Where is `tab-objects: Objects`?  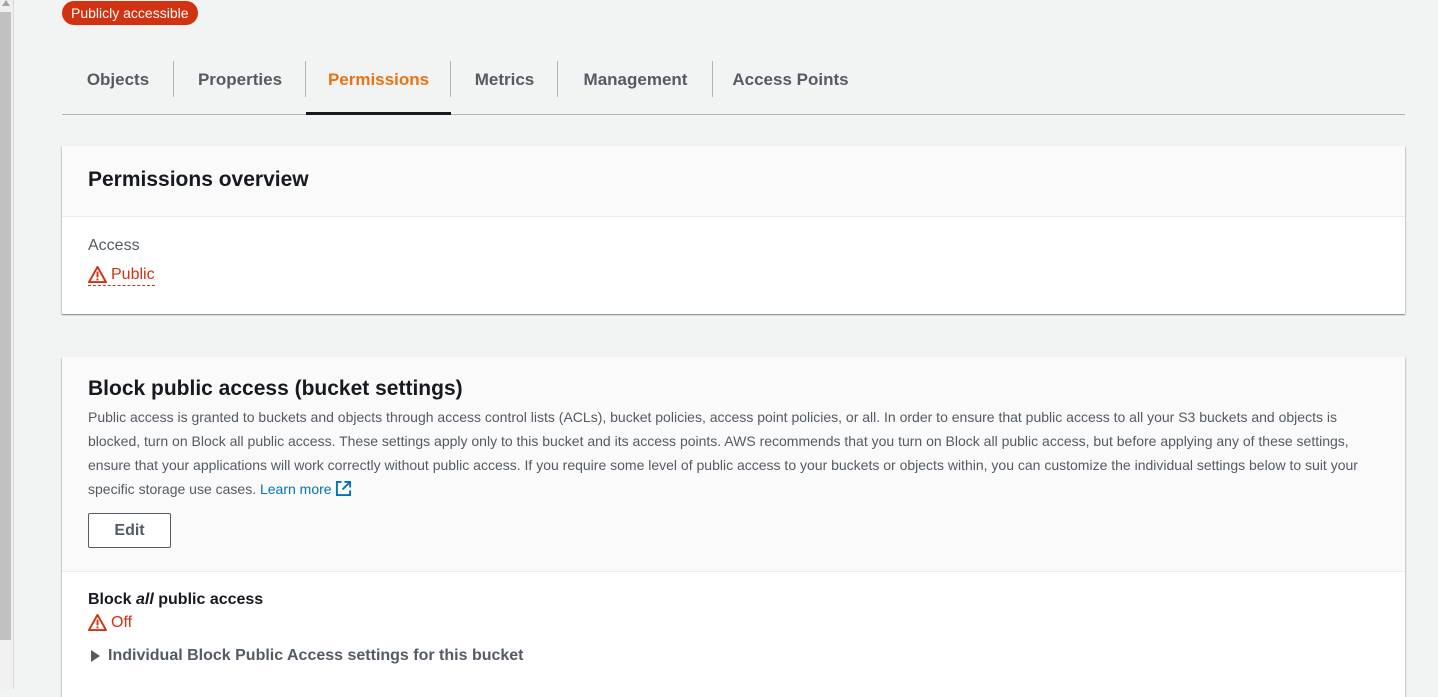 tab-objects: Objects is located at coordinates (118, 79).